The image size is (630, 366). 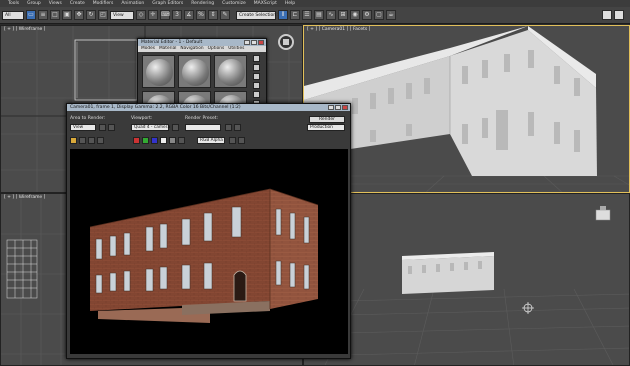 I want to click on mirror-icon: ⫴, so click(x=283, y=15).